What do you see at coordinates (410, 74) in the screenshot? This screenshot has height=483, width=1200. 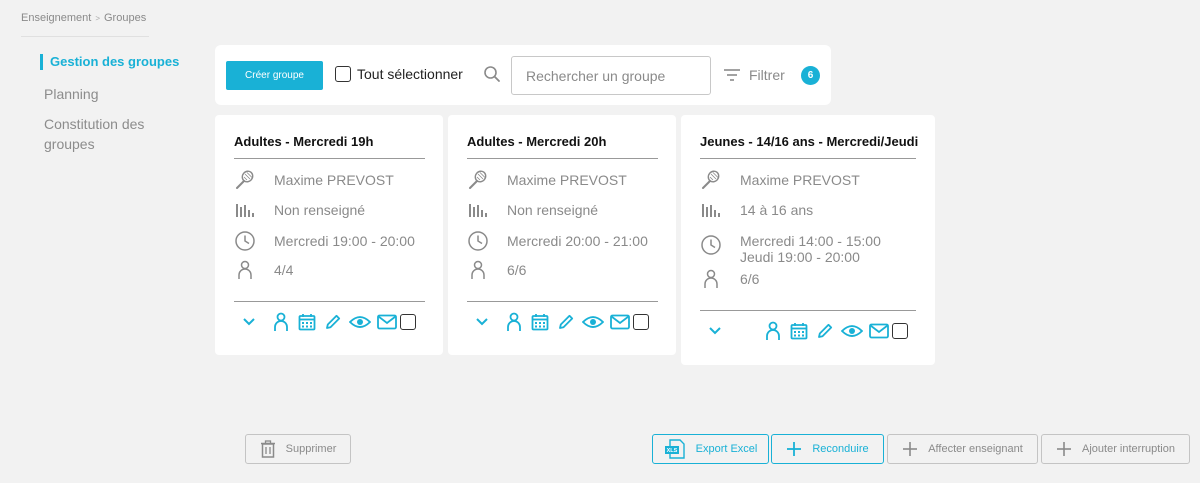 I see `select-all-label: Tout sélectionner` at bounding box center [410, 74].